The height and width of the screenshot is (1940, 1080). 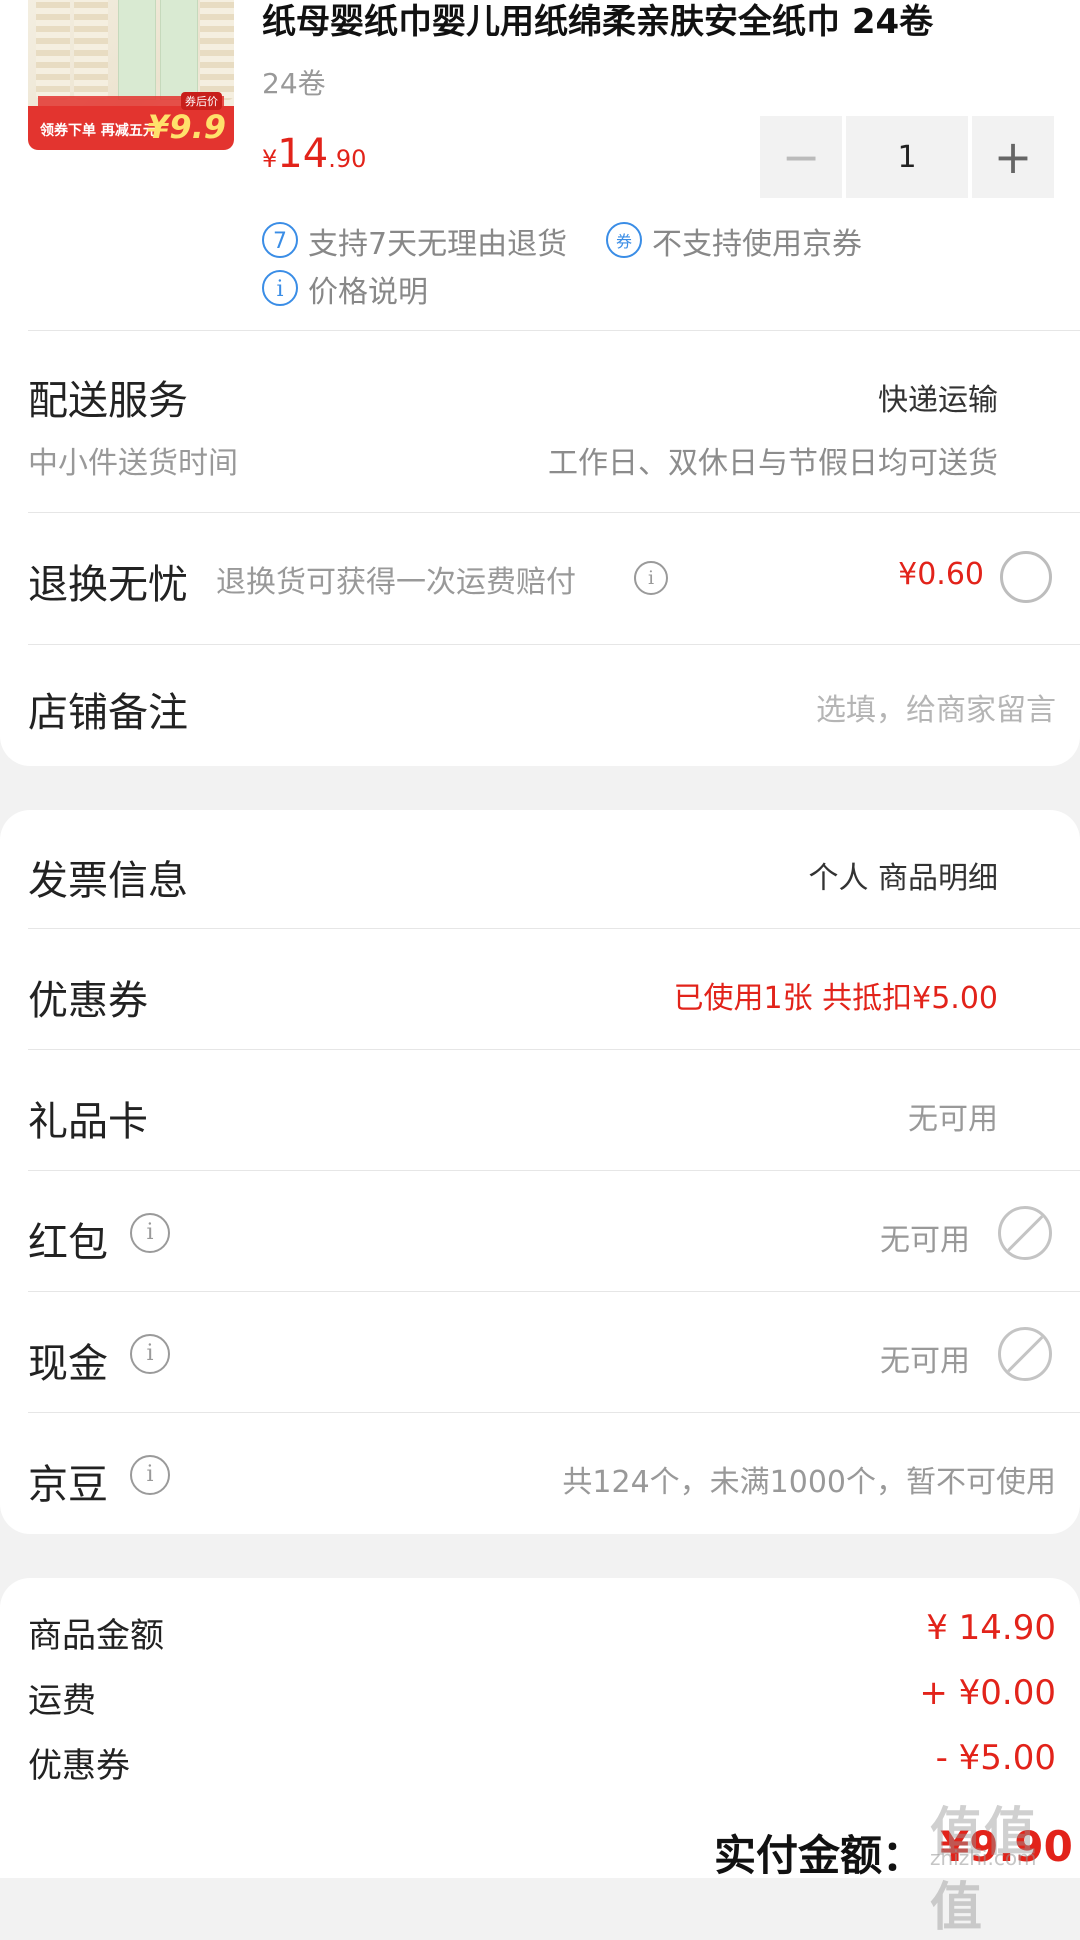 I want to click on product-price: ¥14.90, so click(x=314, y=154).